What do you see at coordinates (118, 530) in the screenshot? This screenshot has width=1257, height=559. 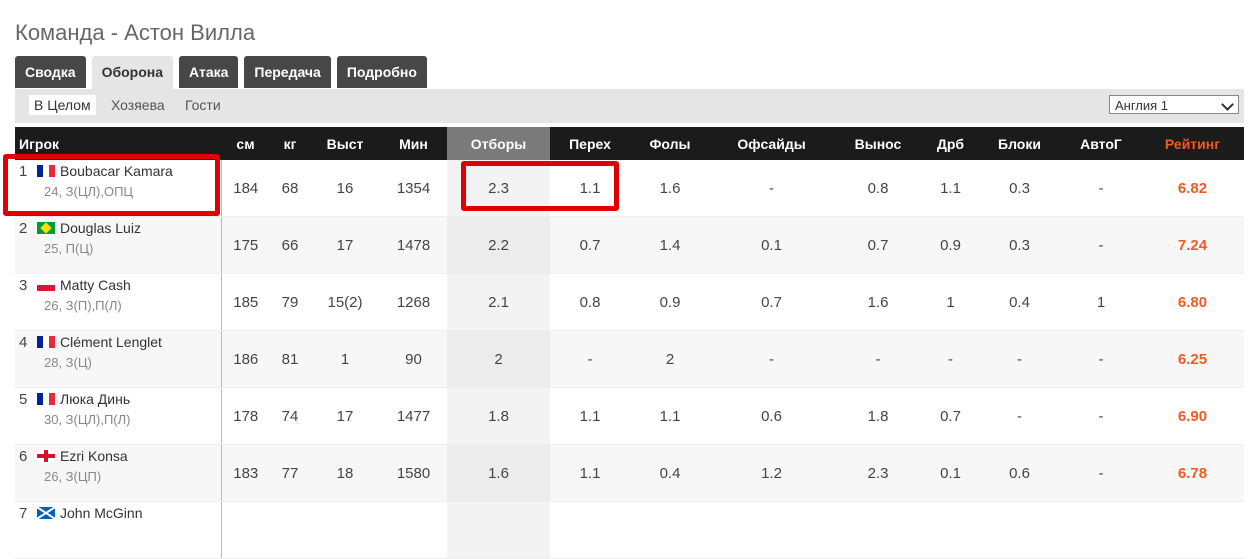 I see `player-cell: 7 John McGinn` at bounding box center [118, 530].